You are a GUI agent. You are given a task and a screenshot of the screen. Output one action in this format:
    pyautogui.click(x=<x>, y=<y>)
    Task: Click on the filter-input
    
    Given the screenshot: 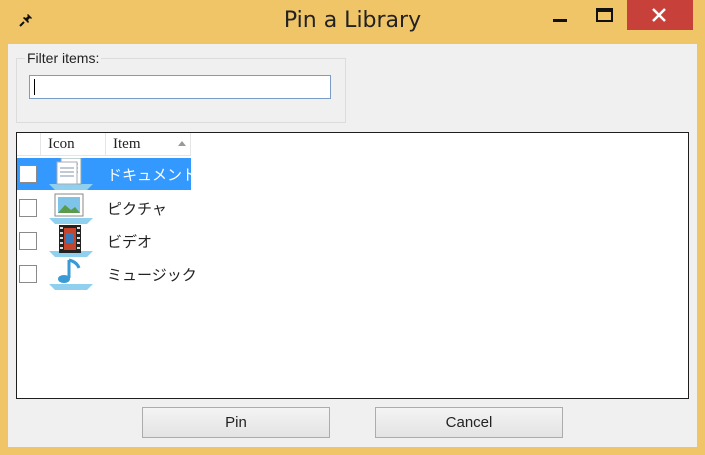 What is the action you would take?
    pyautogui.click(x=180, y=87)
    